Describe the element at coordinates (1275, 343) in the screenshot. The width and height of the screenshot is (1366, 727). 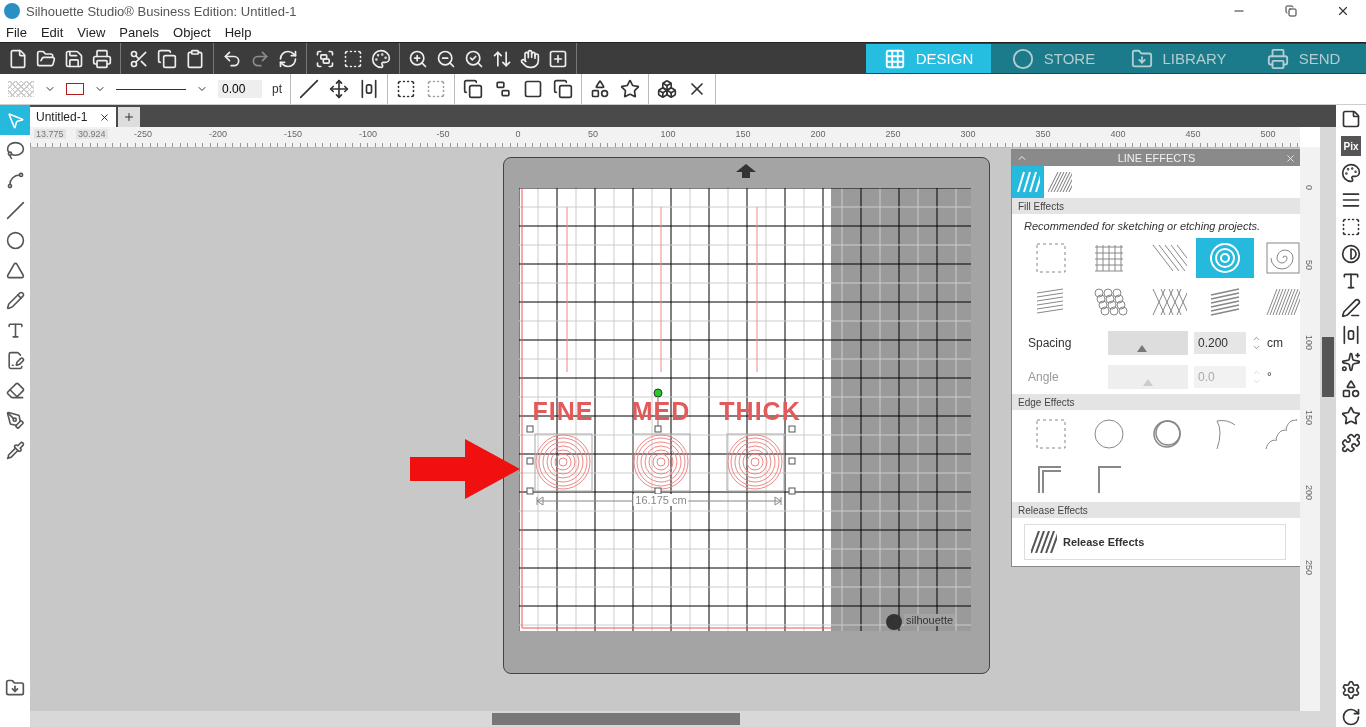
I see `unit-label: cm` at that location.